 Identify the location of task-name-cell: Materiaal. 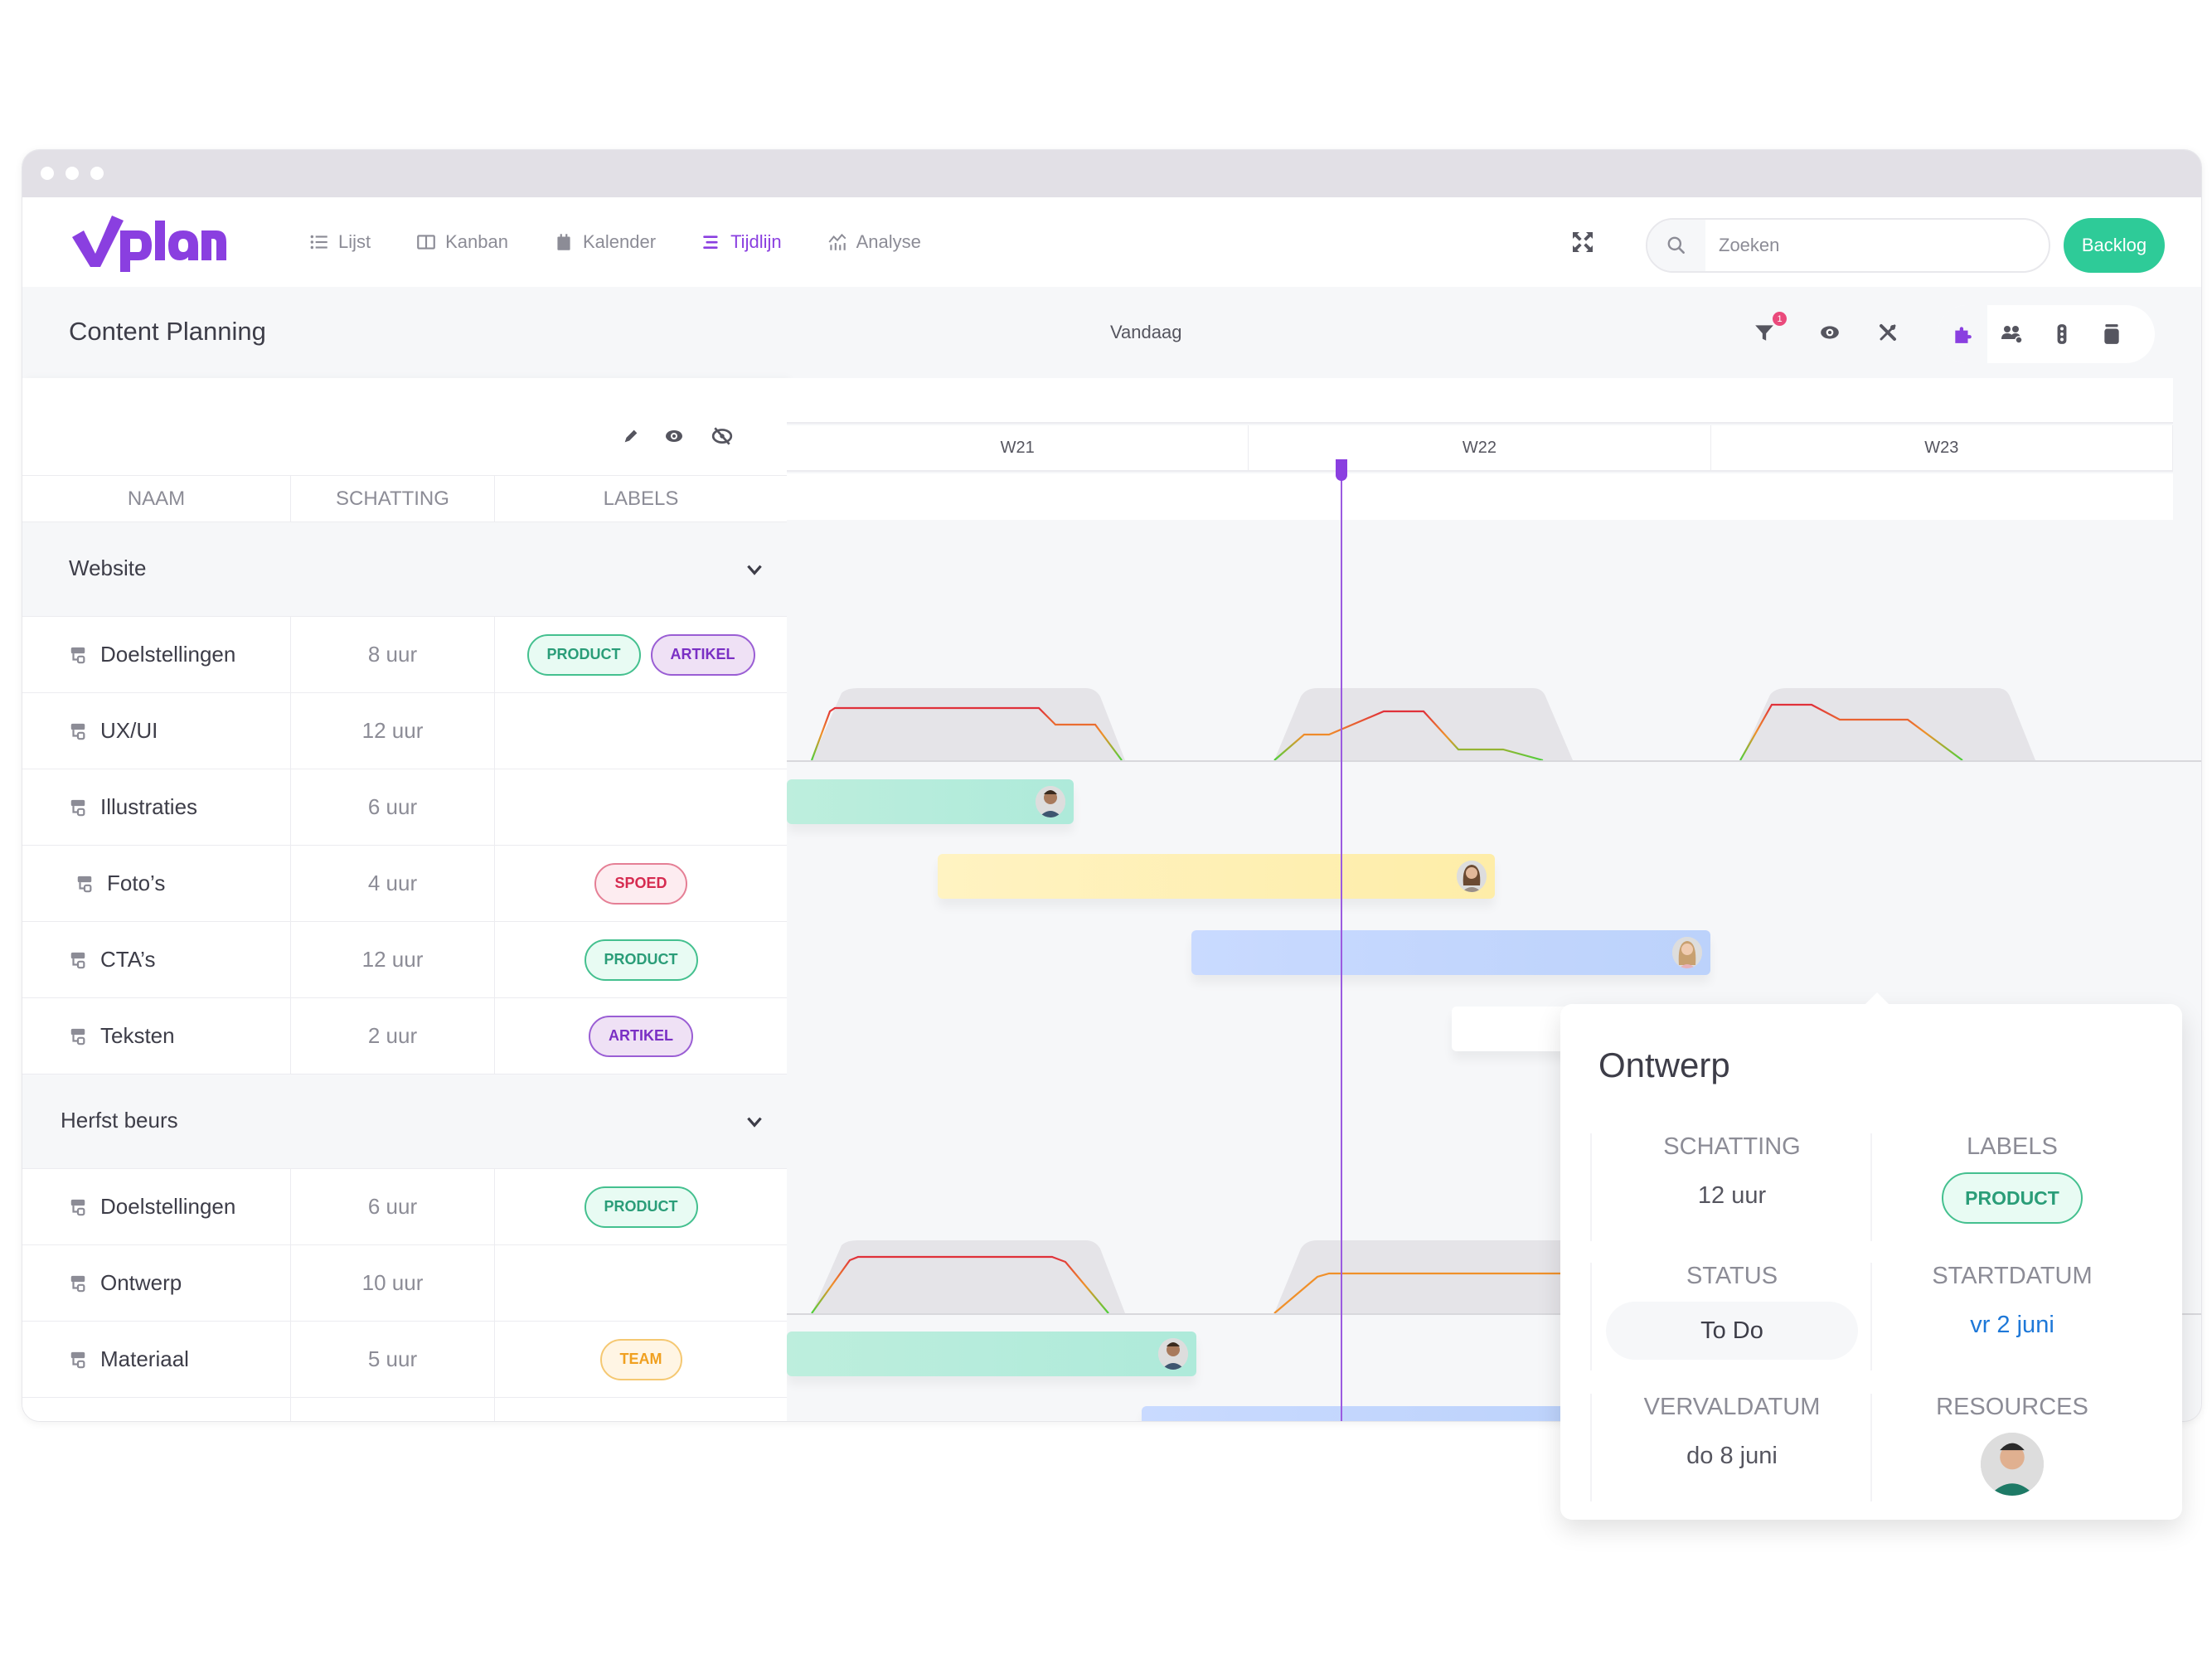
(156, 1359).